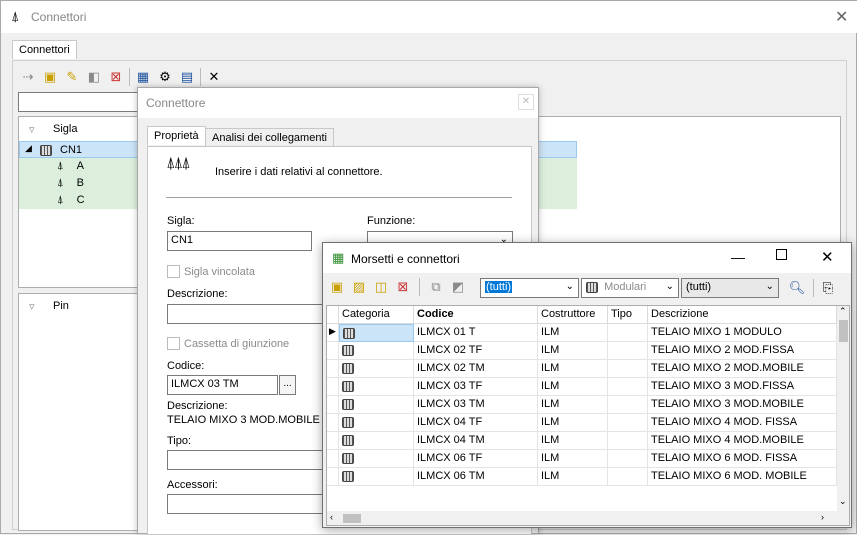 This screenshot has height=535, width=857. I want to click on table-row: ILMCX 02 TM ILM TELAIO MIXO 2 MOD.MOBILE, so click(582, 369).